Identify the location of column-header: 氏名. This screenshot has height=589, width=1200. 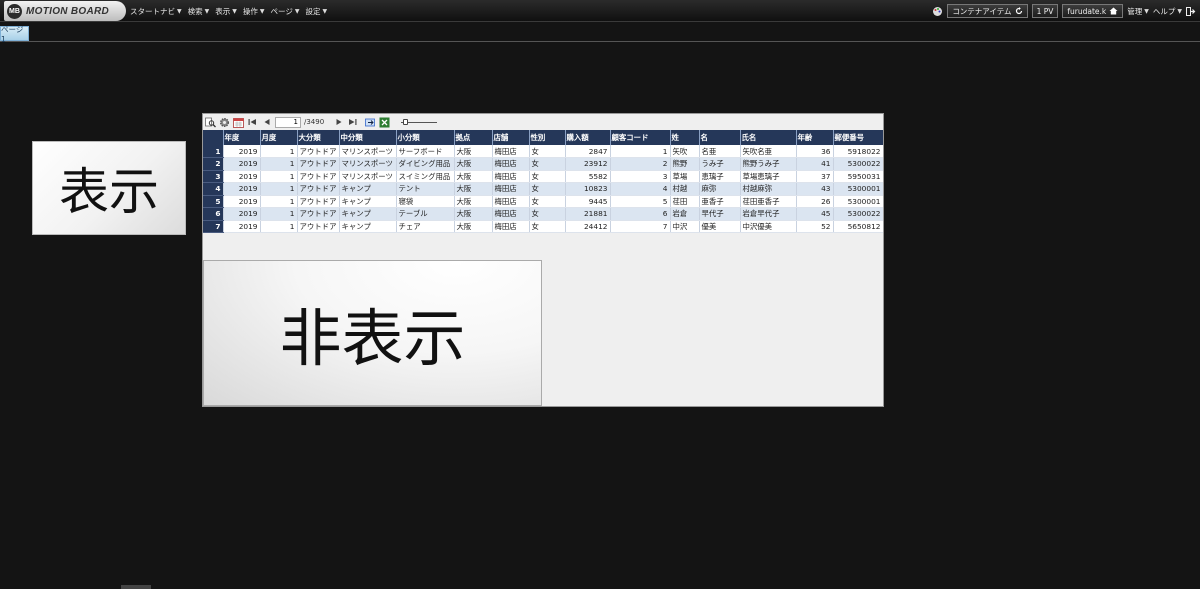
(768, 137).